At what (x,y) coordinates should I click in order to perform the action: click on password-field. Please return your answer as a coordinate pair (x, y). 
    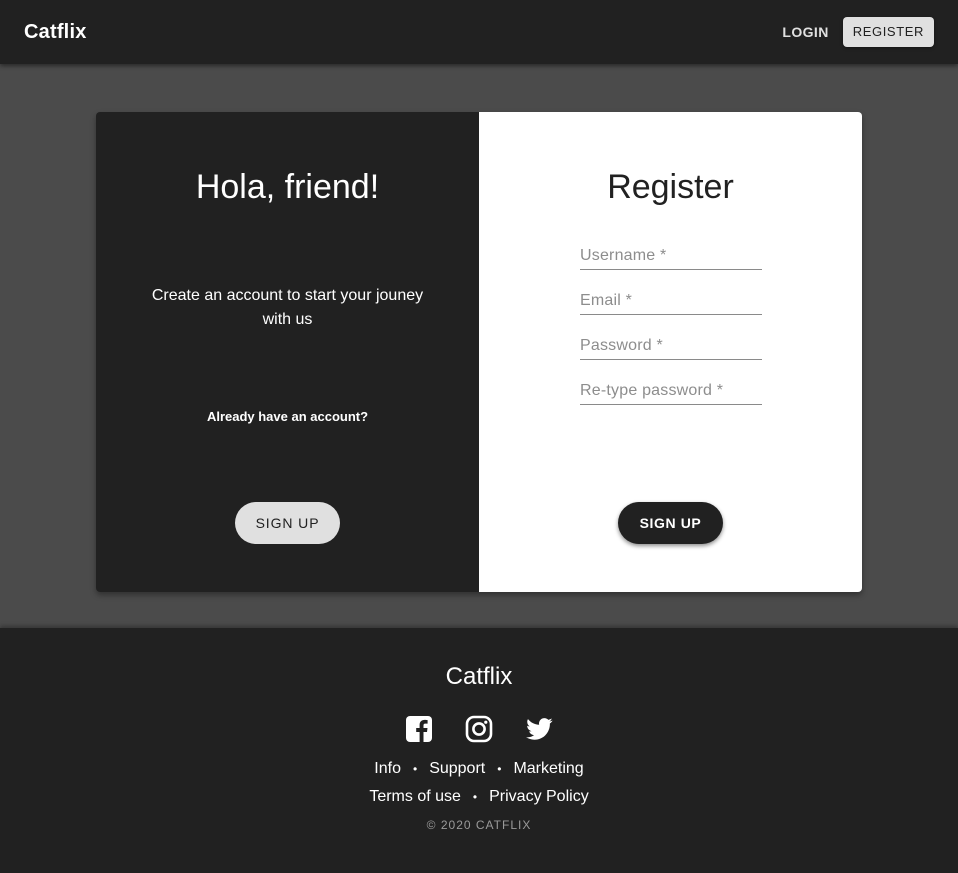
    Looking at the image, I should click on (671, 345).